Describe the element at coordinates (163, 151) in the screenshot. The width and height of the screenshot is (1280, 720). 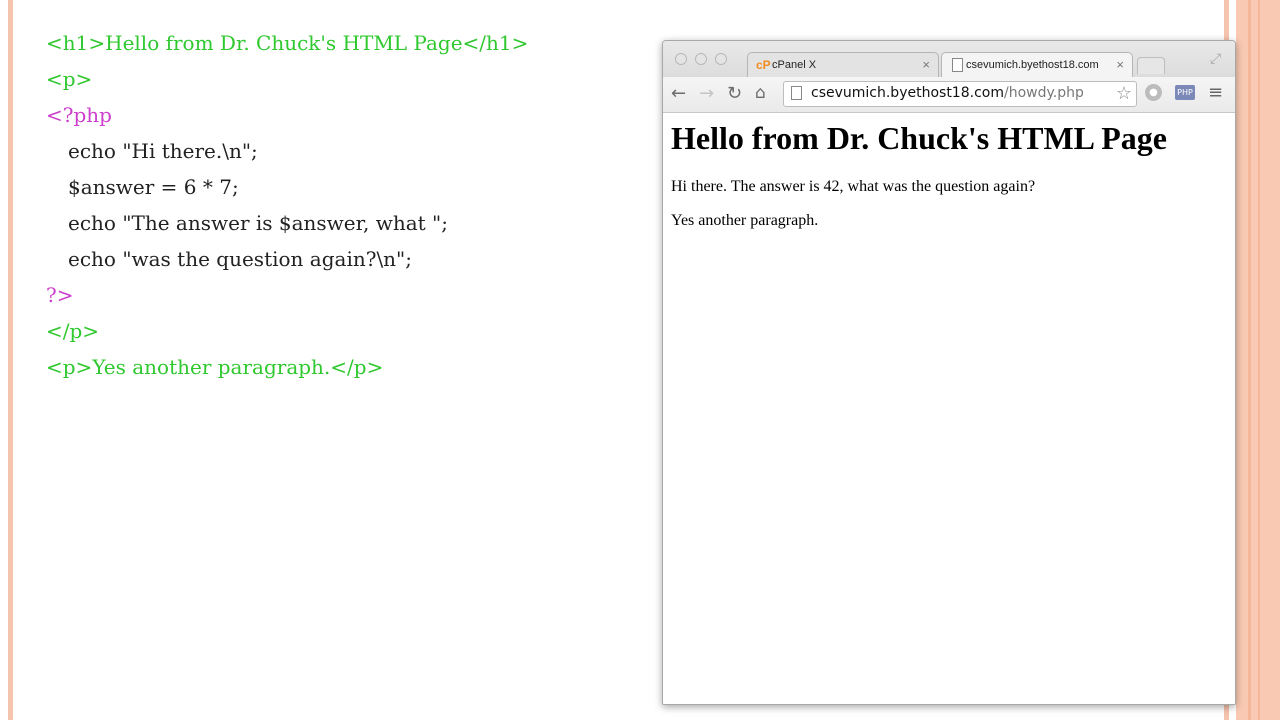
I see `code-line: echo "Hi there.\n";` at that location.